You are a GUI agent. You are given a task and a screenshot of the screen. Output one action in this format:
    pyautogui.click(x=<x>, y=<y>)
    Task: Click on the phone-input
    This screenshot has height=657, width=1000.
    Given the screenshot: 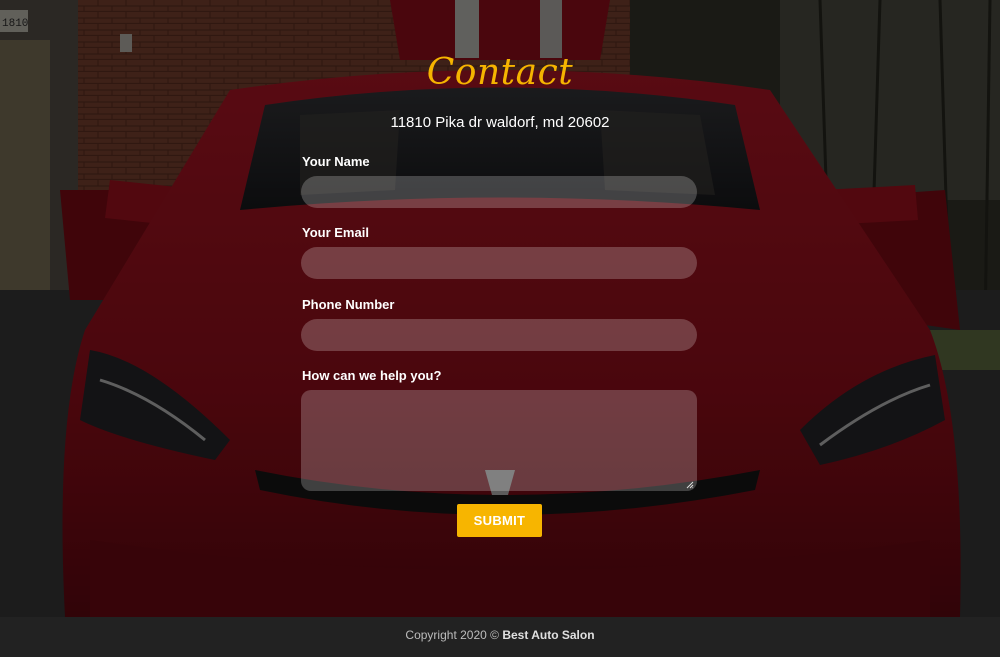 What is the action you would take?
    pyautogui.click(x=499, y=335)
    